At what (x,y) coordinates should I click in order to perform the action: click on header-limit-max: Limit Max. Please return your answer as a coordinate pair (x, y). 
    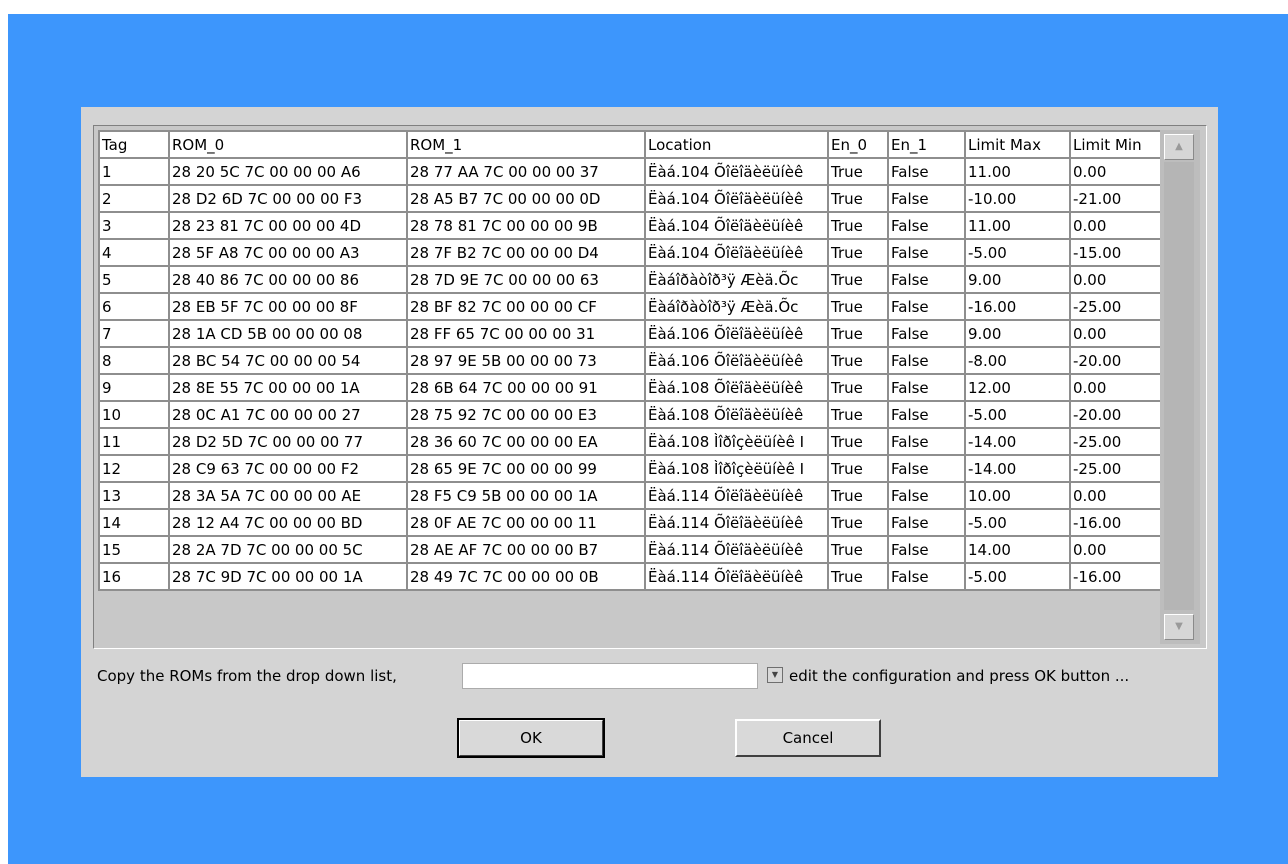
    Looking at the image, I should click on (1017, 144).